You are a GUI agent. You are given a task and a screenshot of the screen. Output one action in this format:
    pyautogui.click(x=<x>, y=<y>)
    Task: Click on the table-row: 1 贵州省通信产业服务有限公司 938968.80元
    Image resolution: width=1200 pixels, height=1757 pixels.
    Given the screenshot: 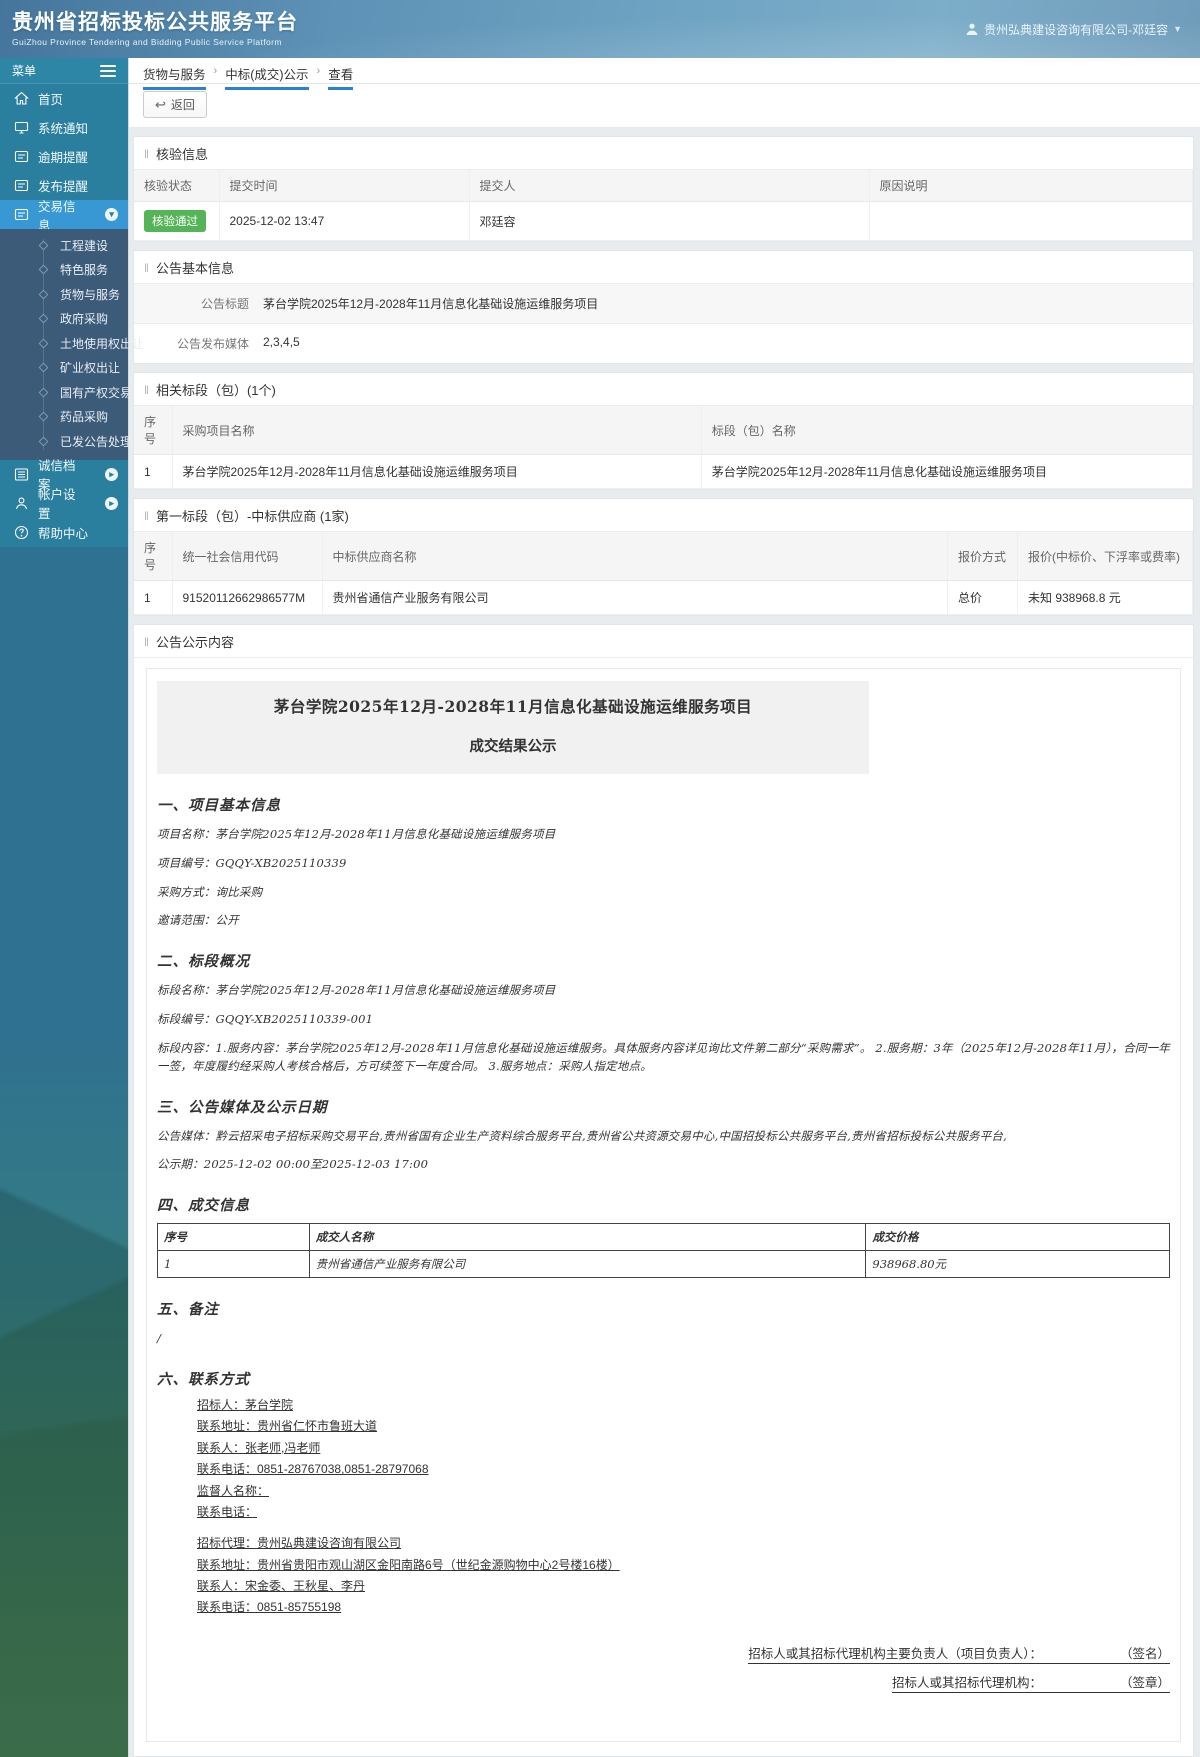 What is the action you would take?
    pyautogui.click(x=663, y=1264)
    